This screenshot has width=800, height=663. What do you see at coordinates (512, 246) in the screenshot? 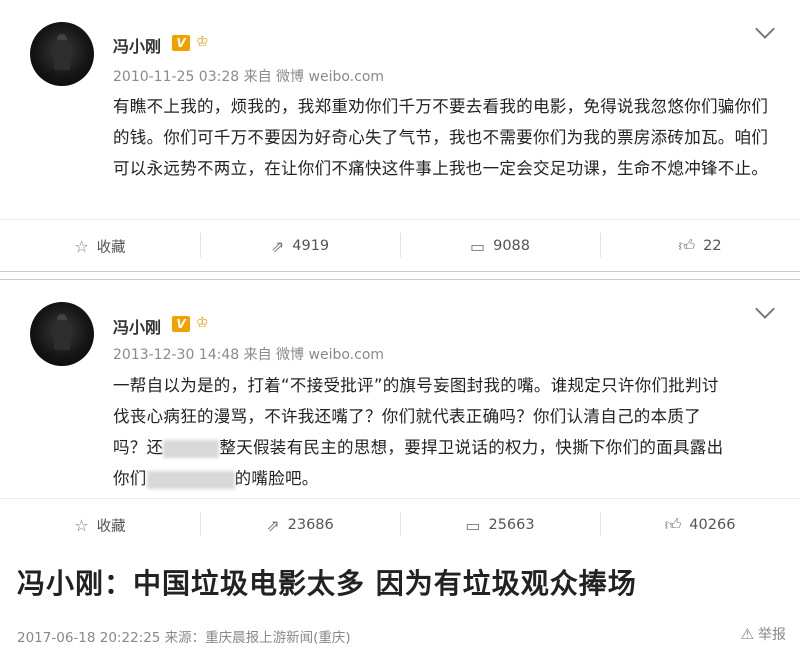
I see `comment-count: 9088` at bounding box center [512, 246].